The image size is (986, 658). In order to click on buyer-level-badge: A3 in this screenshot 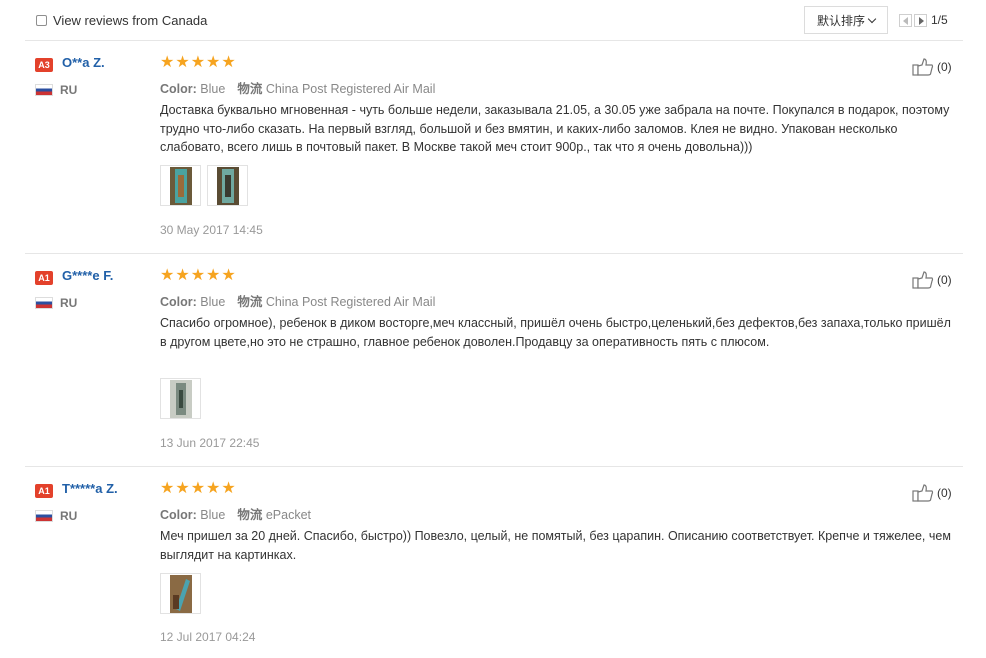, I will do `click(44, 65)`.